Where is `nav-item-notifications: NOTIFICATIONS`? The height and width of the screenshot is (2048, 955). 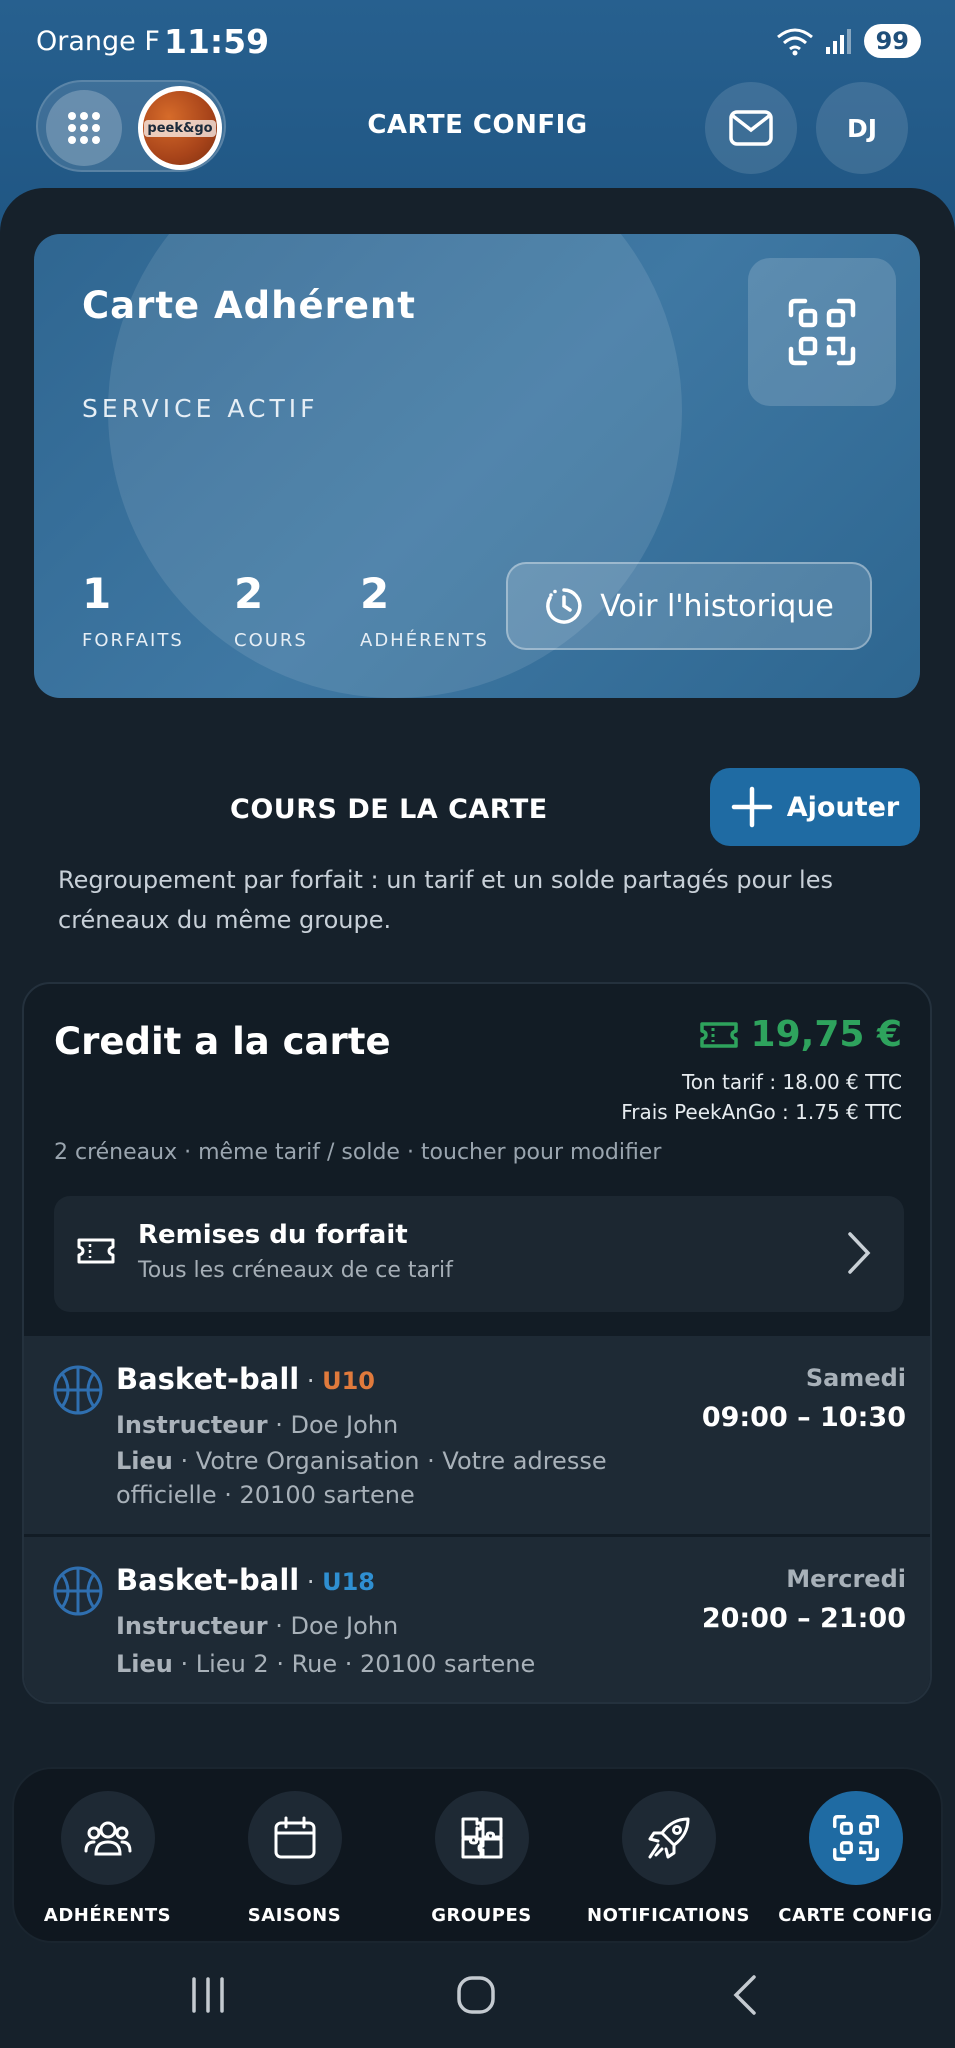
nav-item-notifications: NOTIFICATIONS is located at coordinates (668, 1858).